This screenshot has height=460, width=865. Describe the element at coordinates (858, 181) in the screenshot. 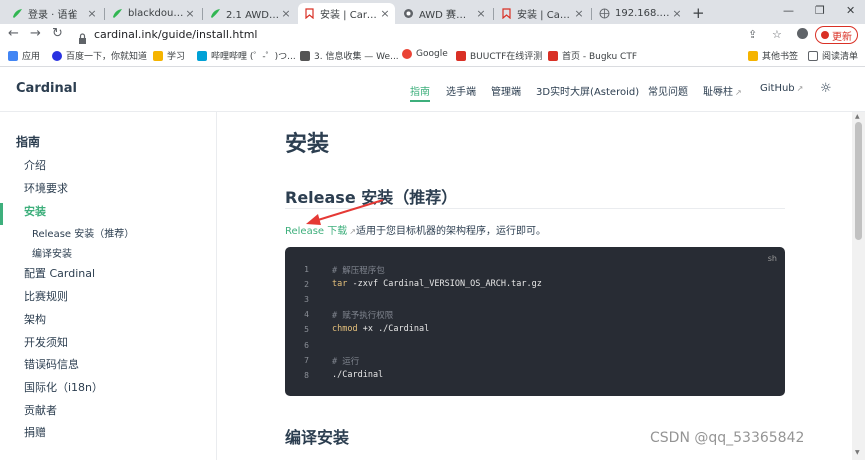

I see `scroll-thumb` at that location.